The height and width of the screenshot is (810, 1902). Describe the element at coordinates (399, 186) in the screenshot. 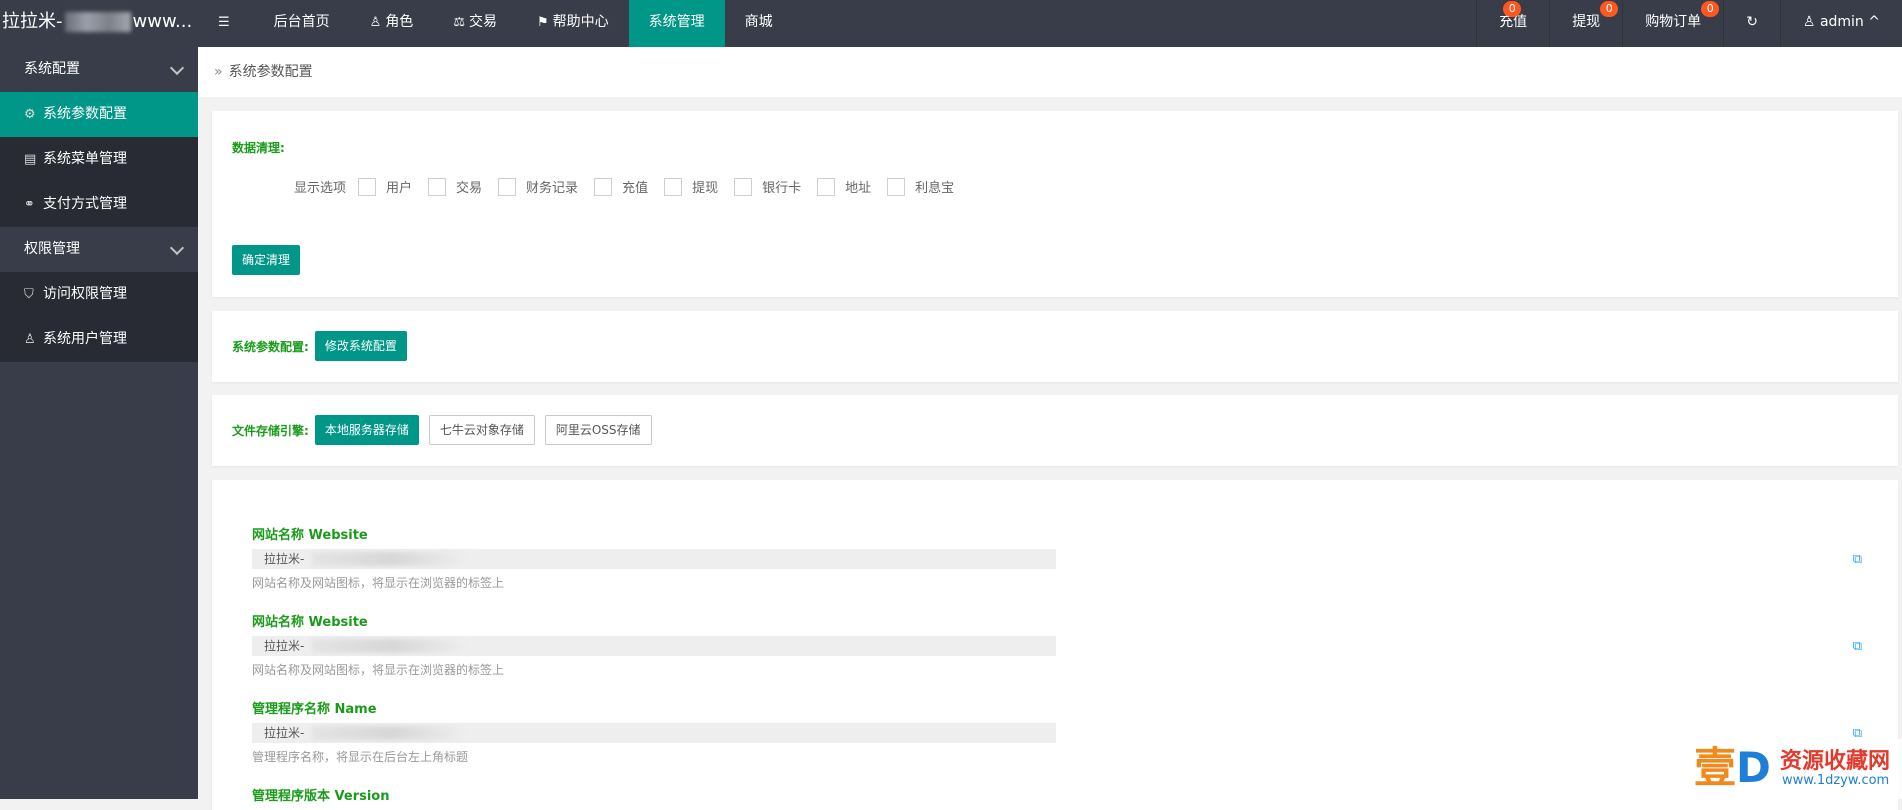

I see `checkbox-label: 用户` at that location.